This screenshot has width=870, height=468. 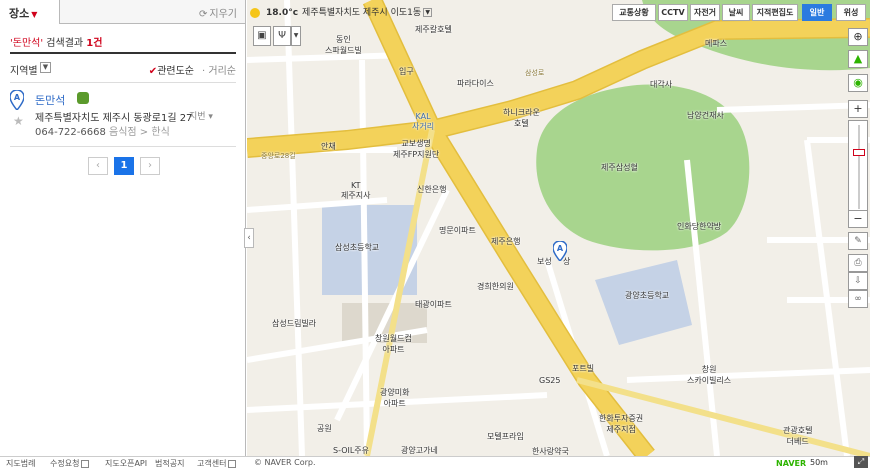 I want to click on expand-icon: ⤢, so click(x=861, y=462).